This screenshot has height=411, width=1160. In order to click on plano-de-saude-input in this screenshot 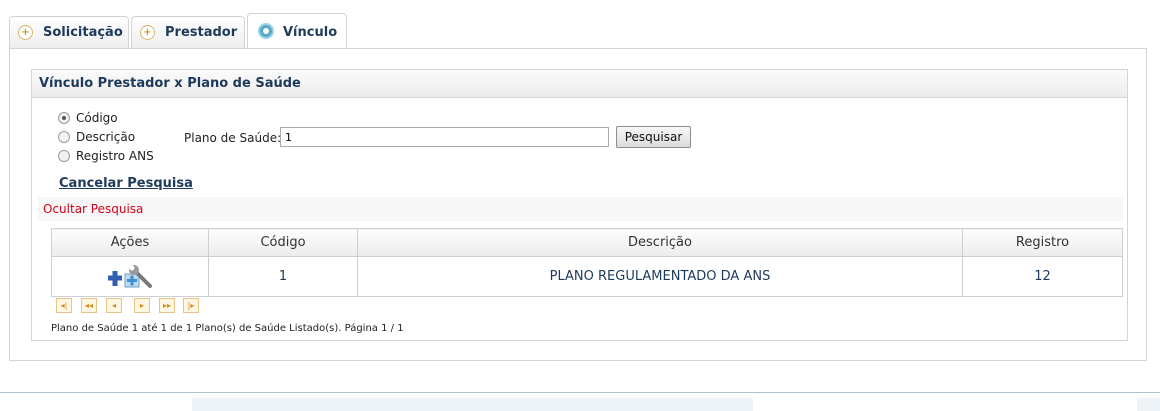, I will do `click(444, 137)`.